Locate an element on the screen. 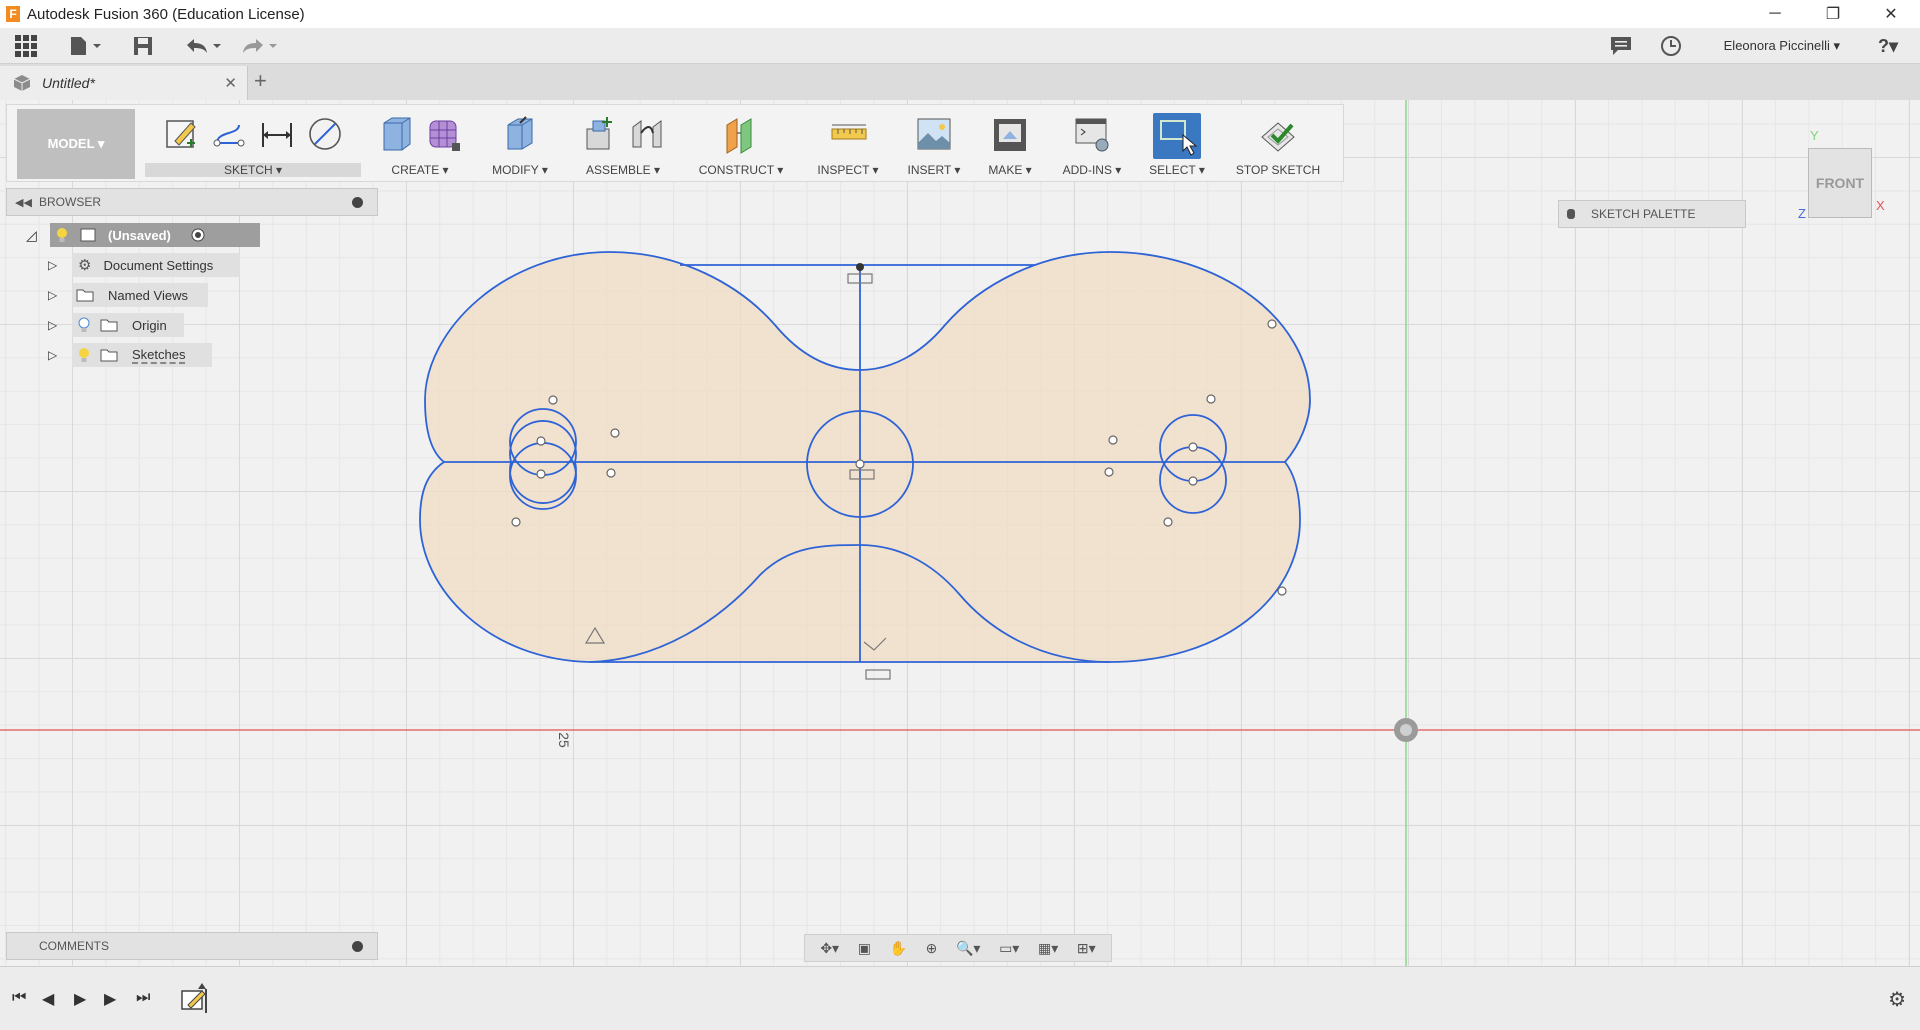 This screenshot has width=1920, height=1030. press-pull-icon is located at coordinates (520, 134).